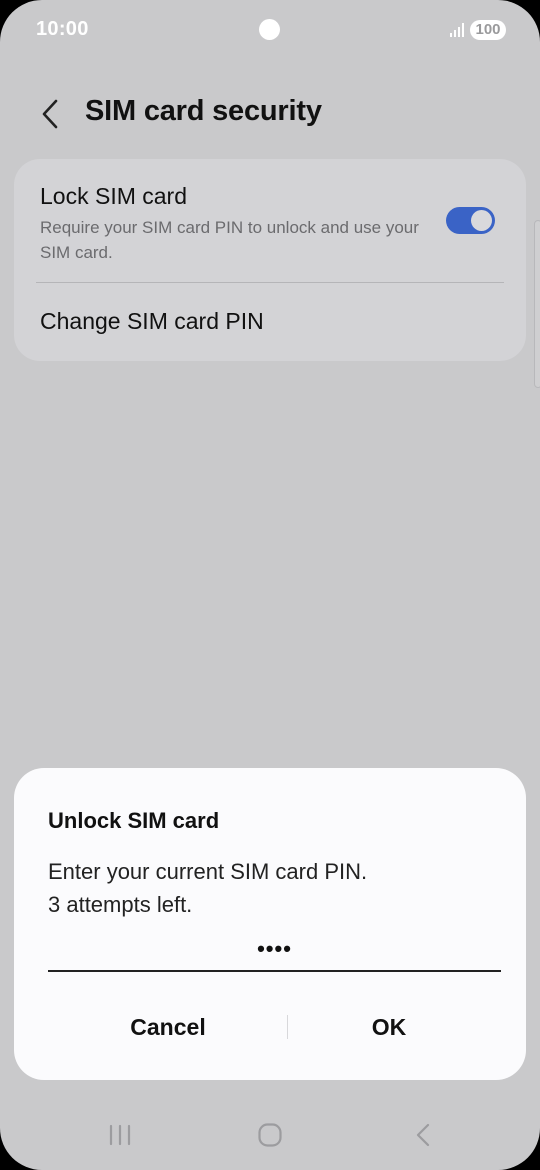 This screenshot has height=1170, width=540. I want to click on chevron-left-icon, so click(50, 114).